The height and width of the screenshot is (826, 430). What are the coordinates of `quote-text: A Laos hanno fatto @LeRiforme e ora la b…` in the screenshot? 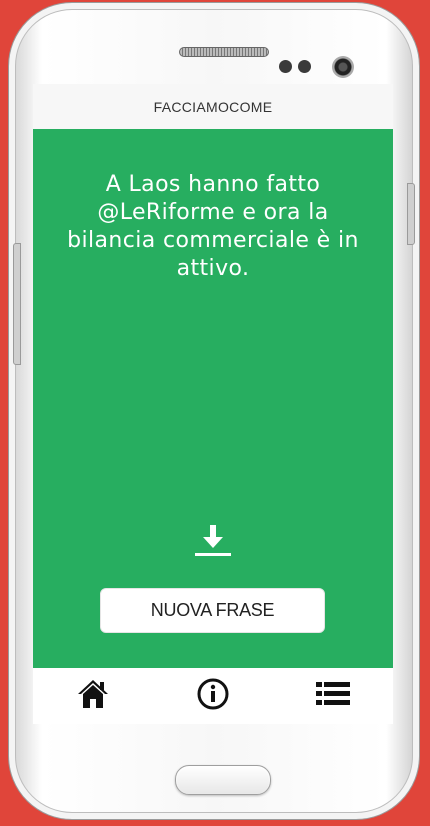 It's located at (213, 226).